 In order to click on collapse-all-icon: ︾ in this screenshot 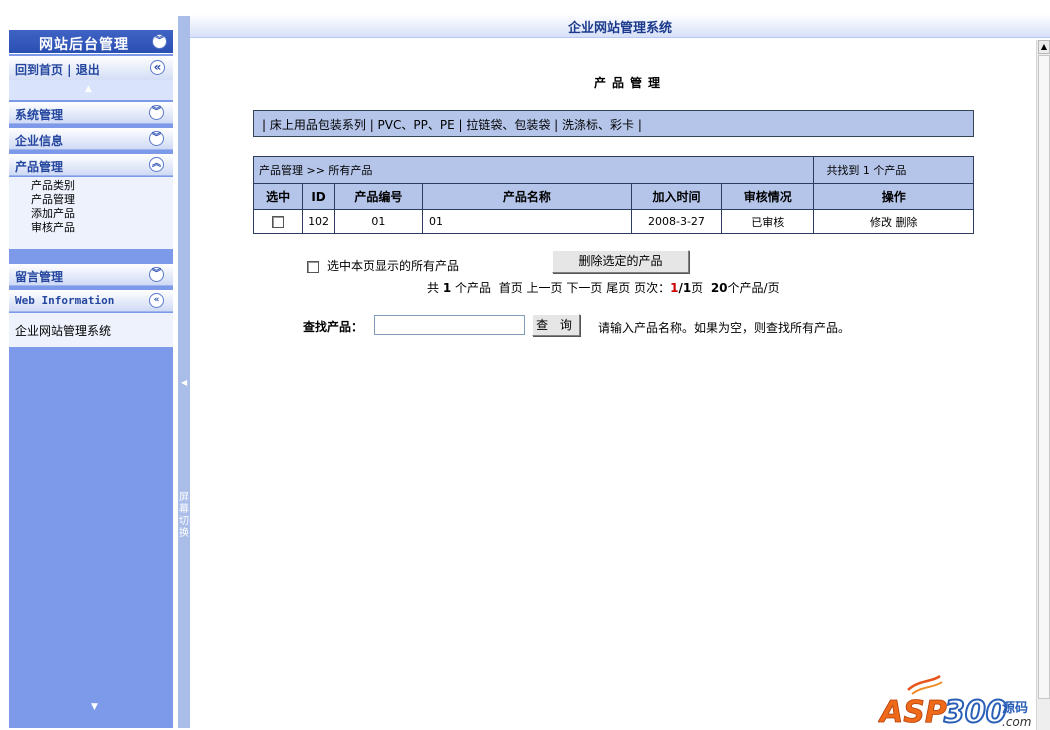, I will do `click(159, 41)`.